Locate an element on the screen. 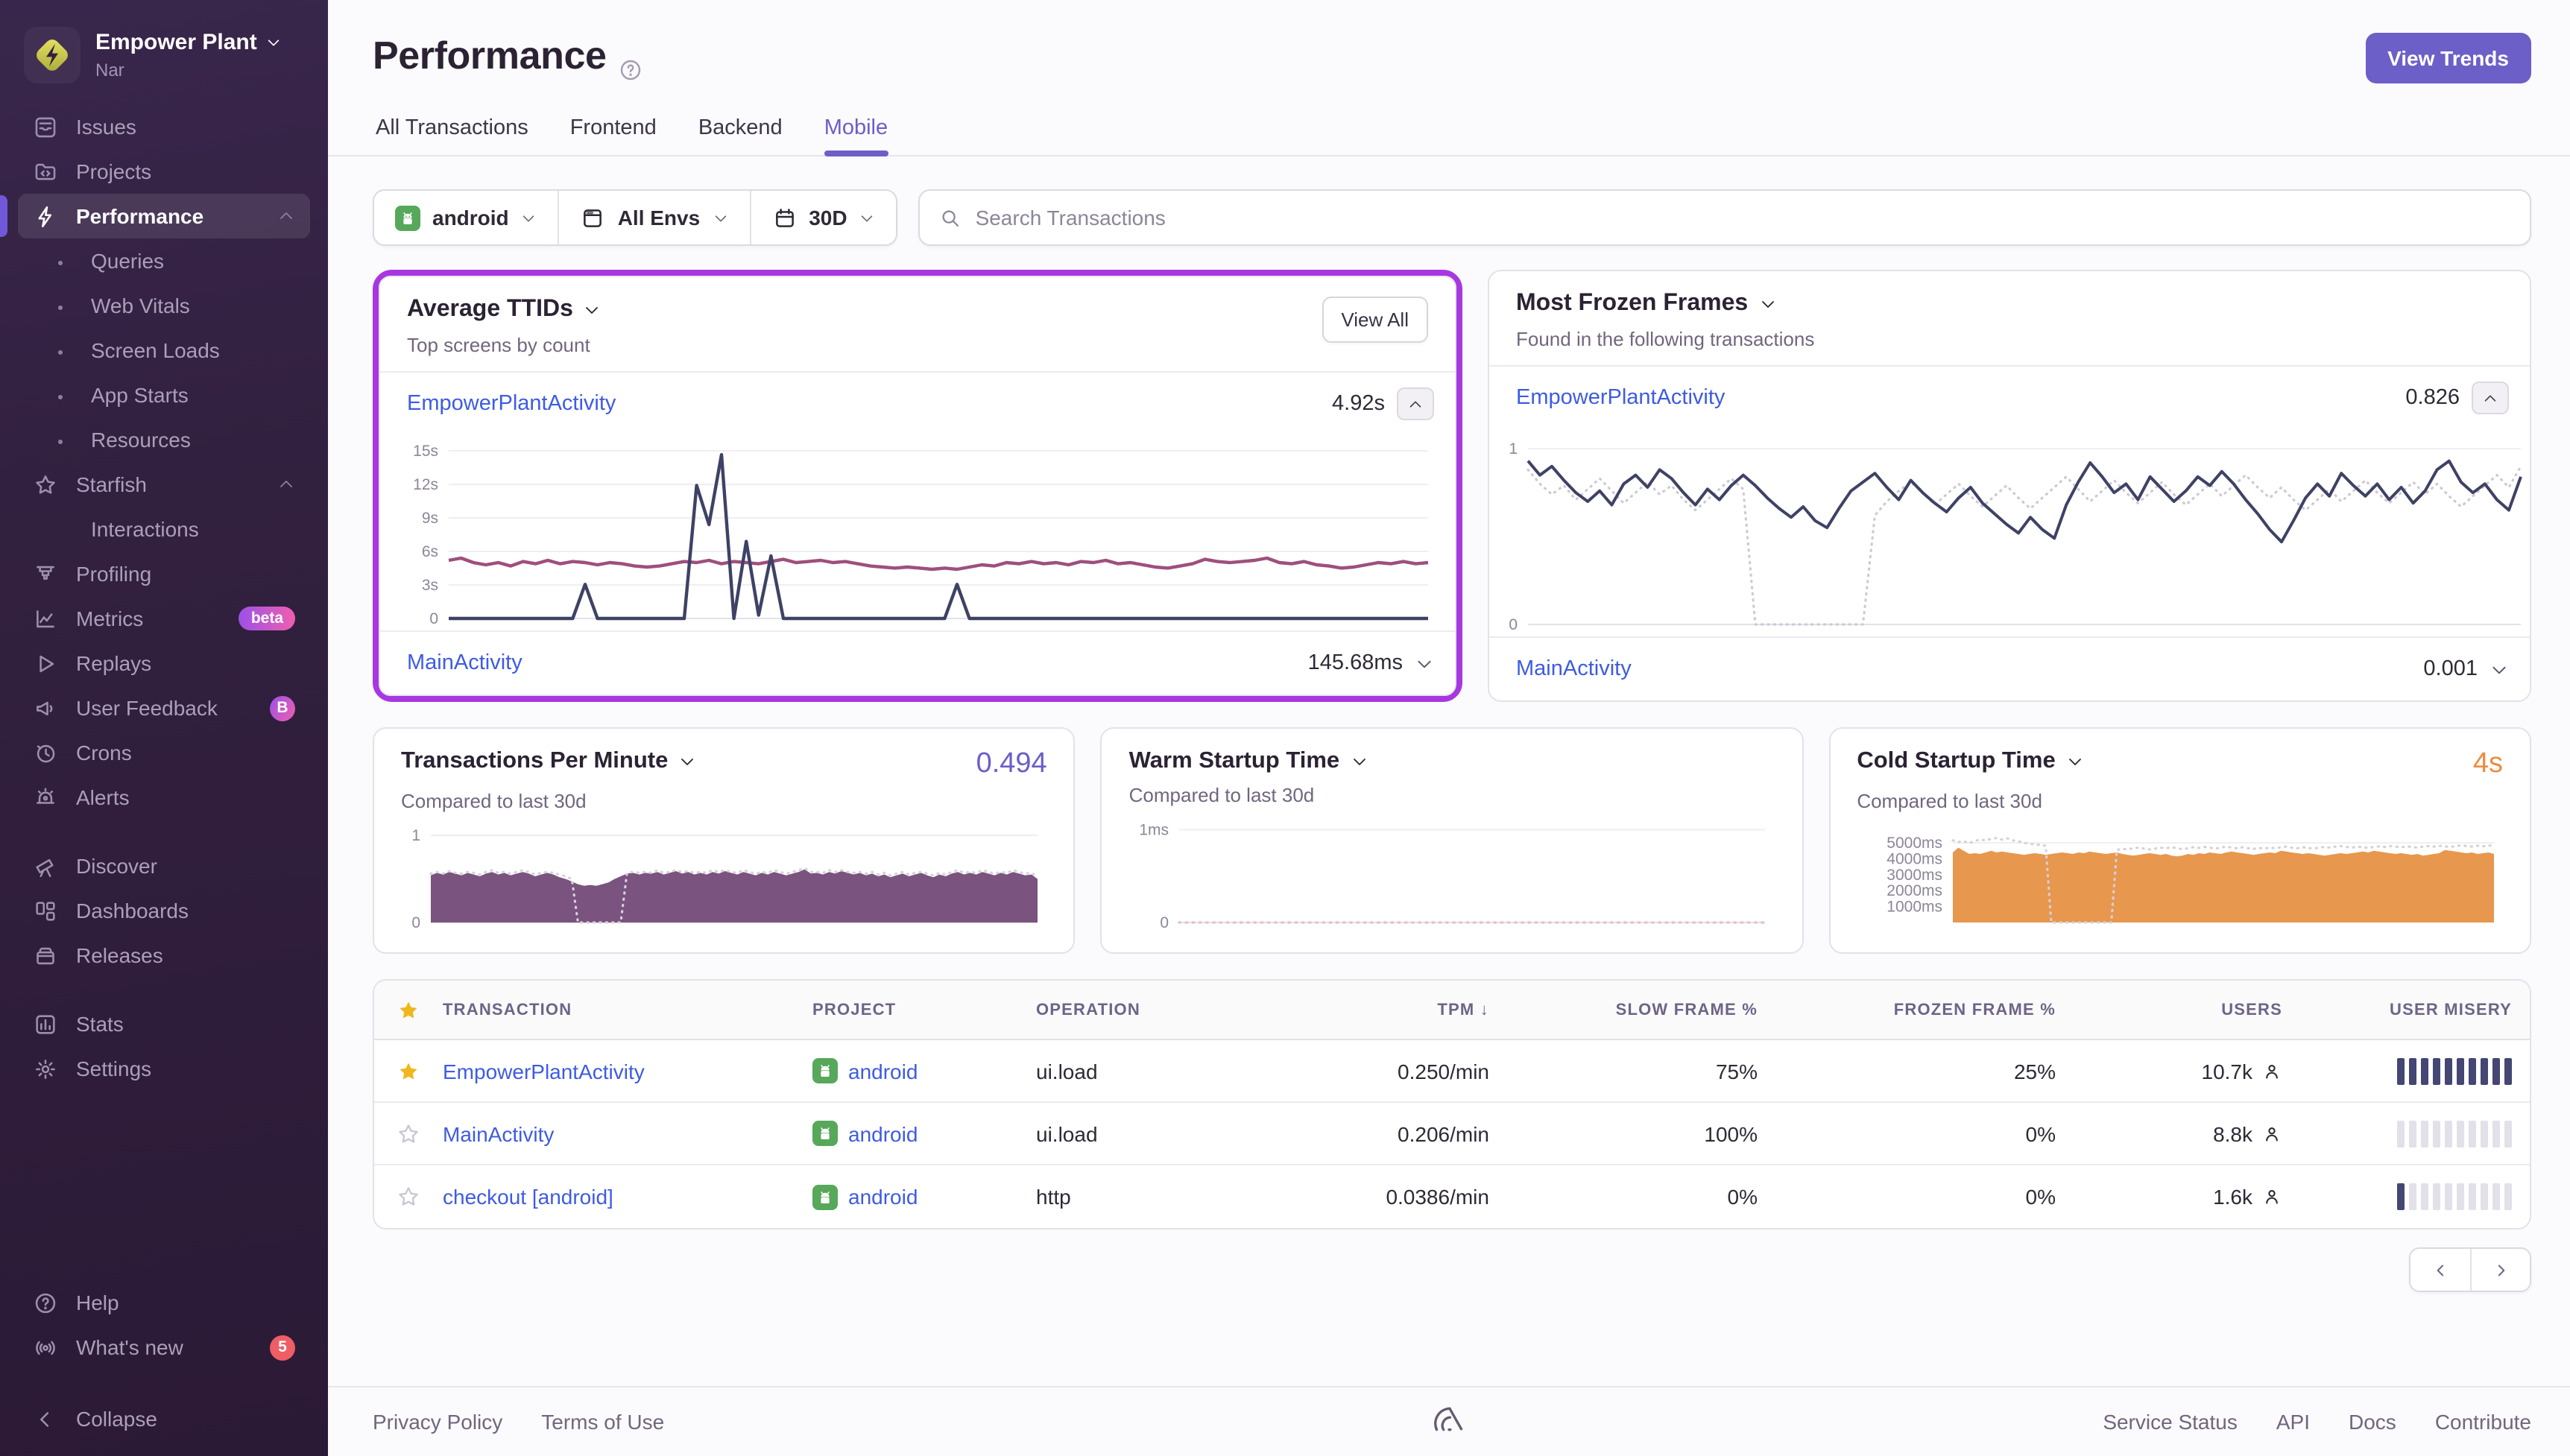  sidebar-item-label: What's new is located at coordinates (129, 1347).